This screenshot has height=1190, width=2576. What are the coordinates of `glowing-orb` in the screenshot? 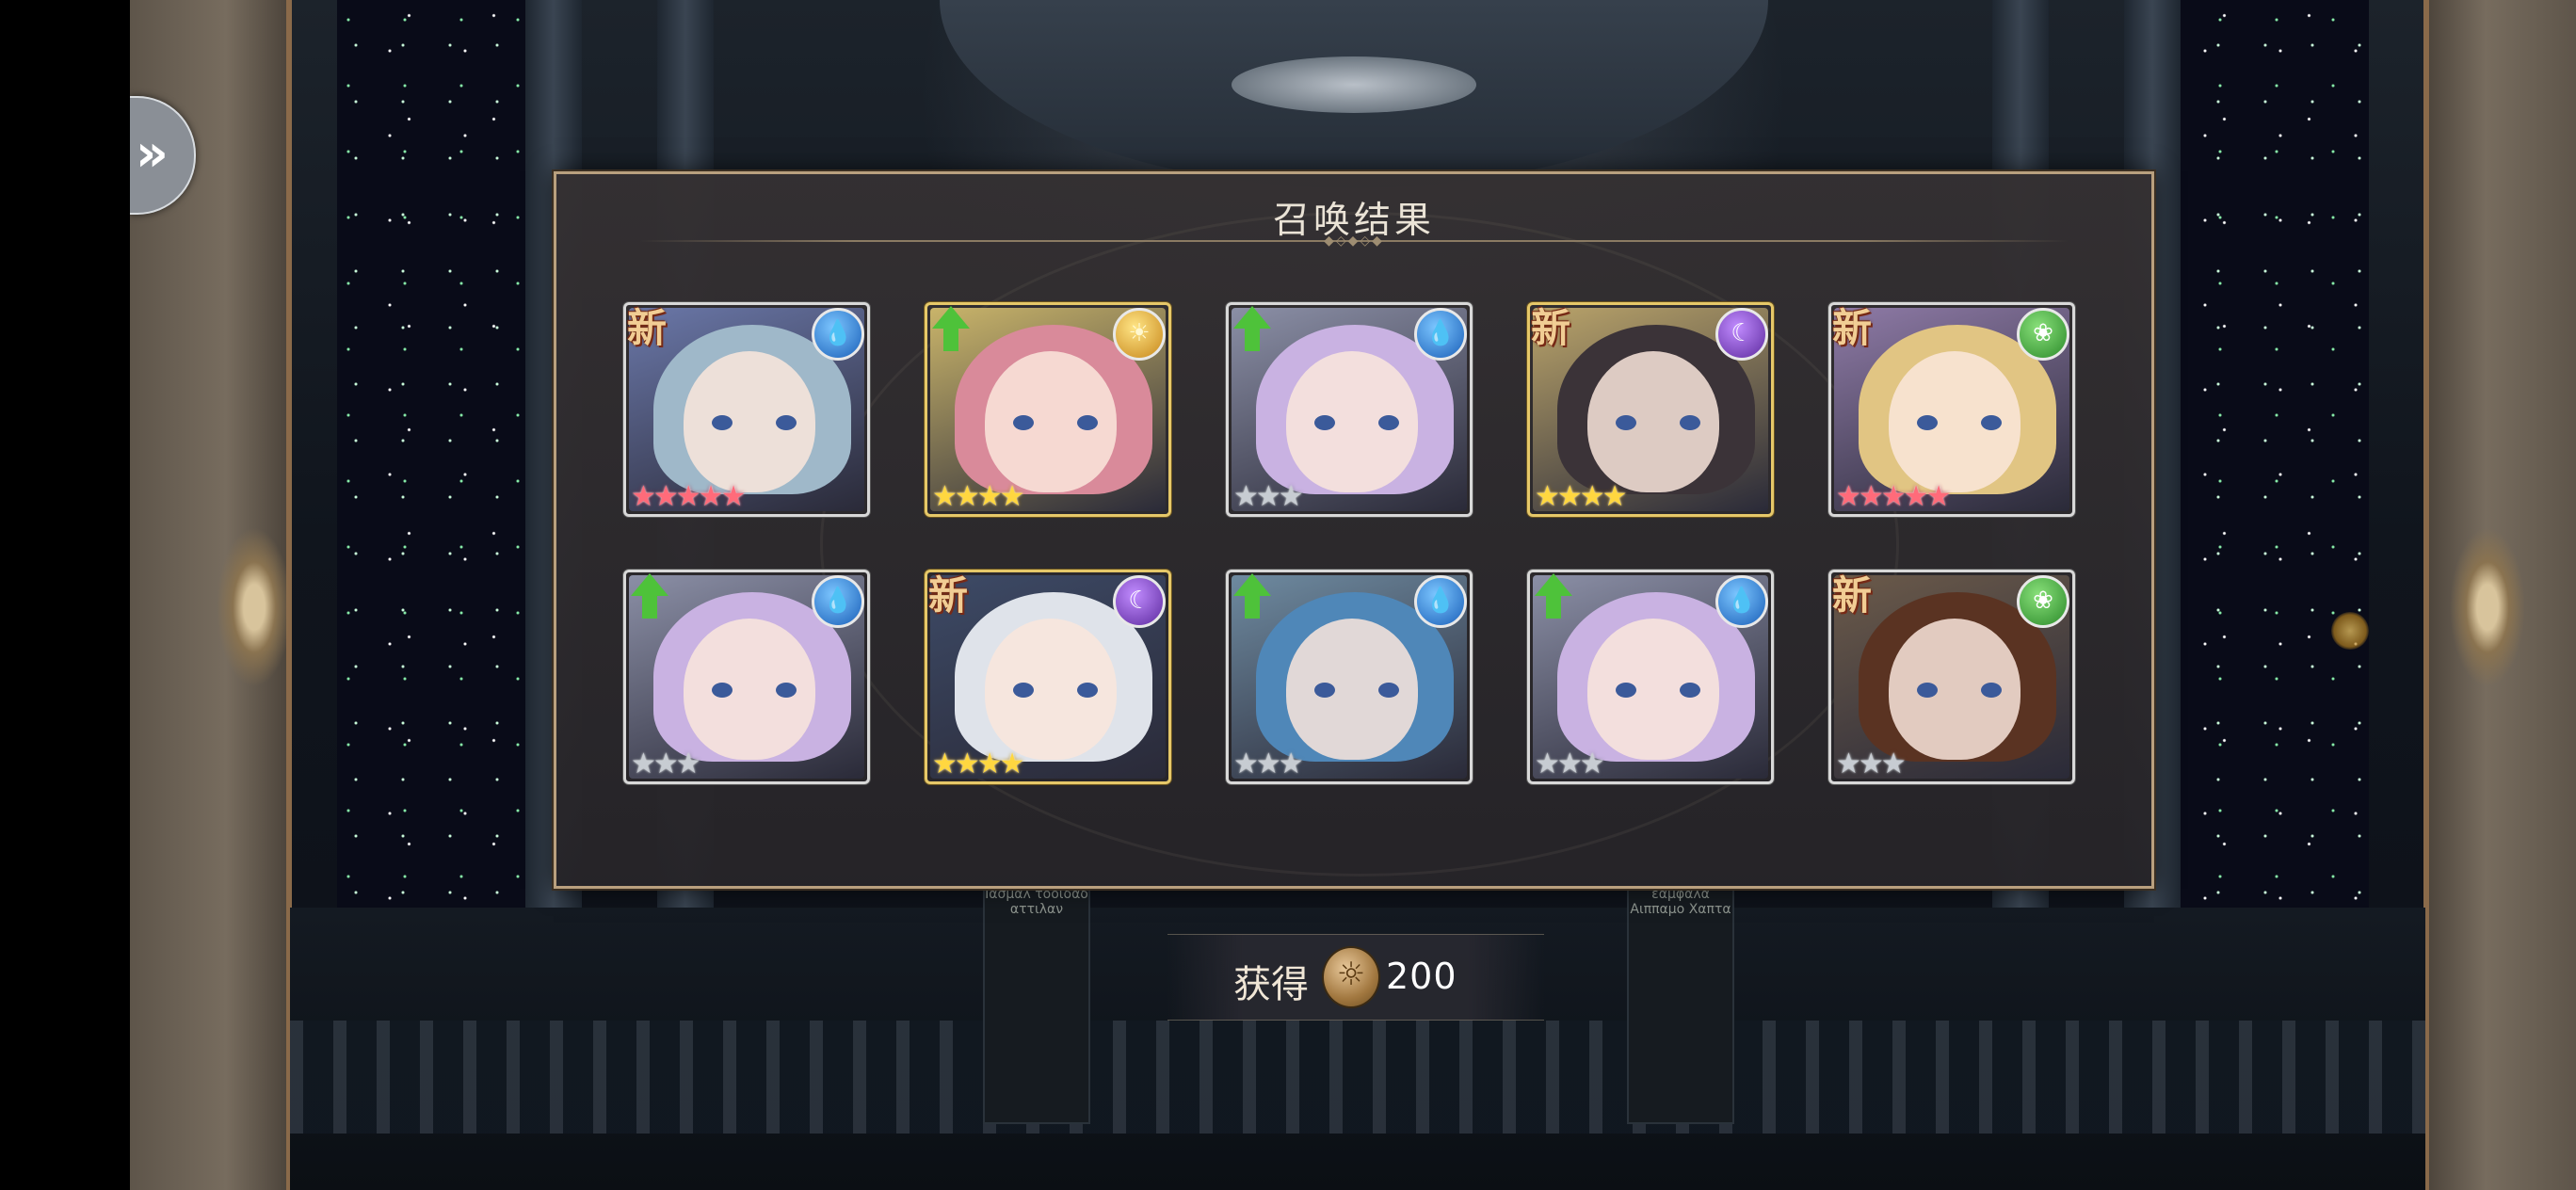 It's located at (2350, 631).